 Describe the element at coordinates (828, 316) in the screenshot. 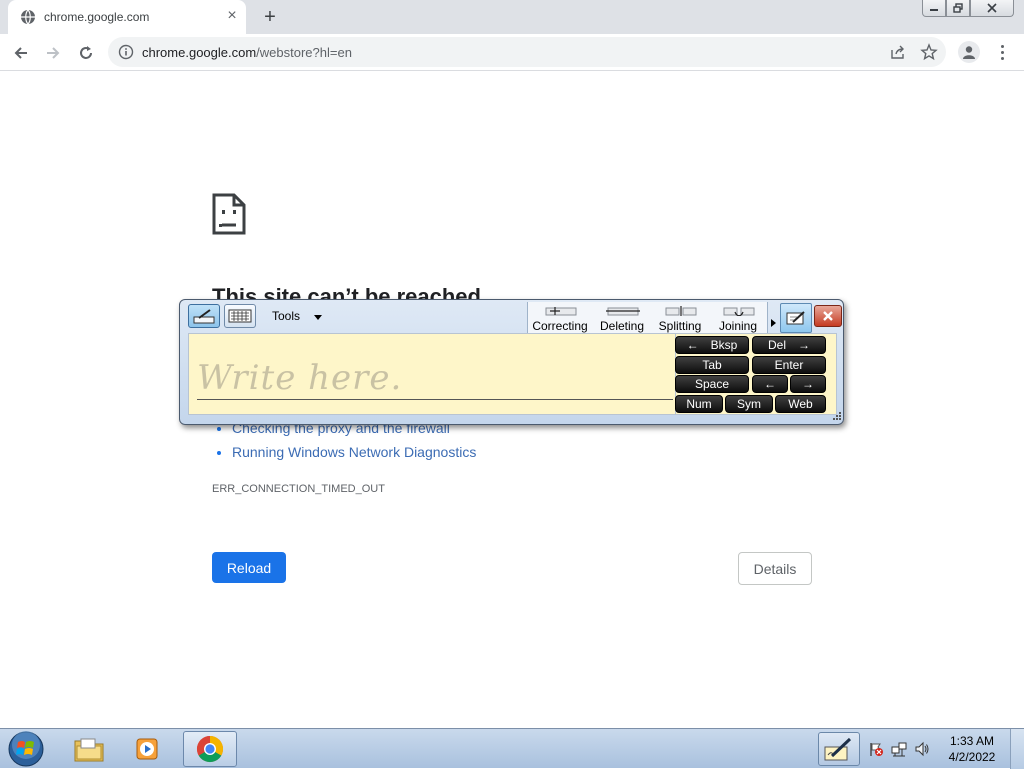

I see `input-panel-close-button` at that location.